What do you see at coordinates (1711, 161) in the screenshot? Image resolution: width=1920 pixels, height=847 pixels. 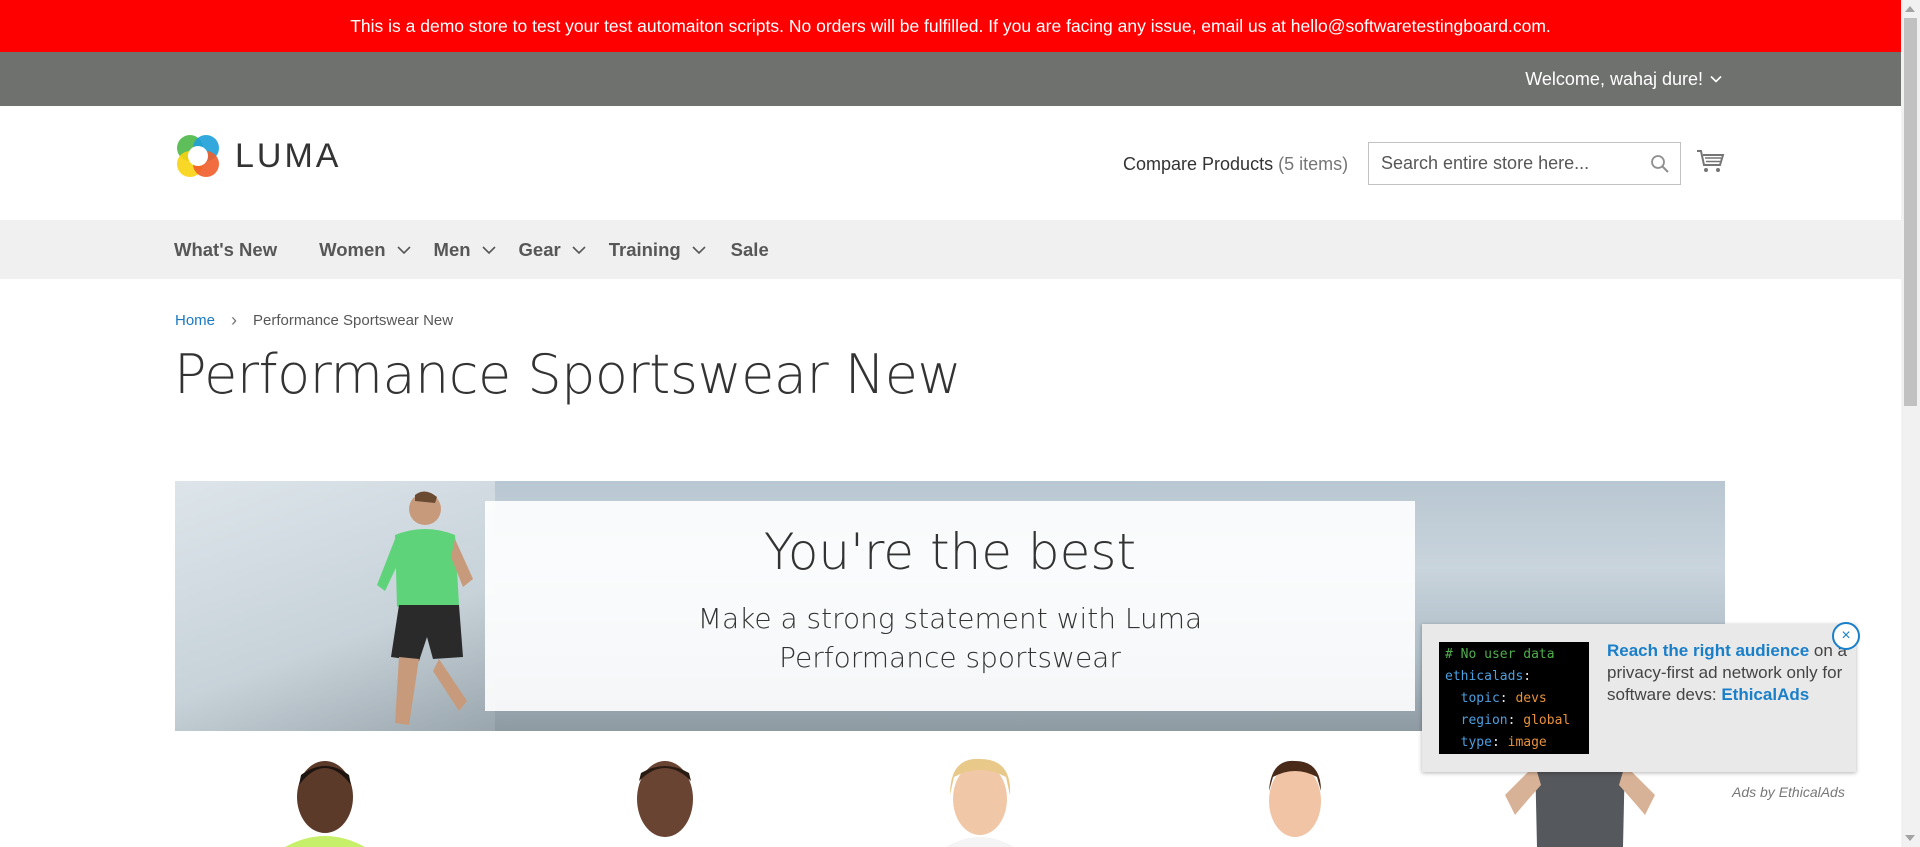 I see `cart-icon` at bounding box center [1711, 161].